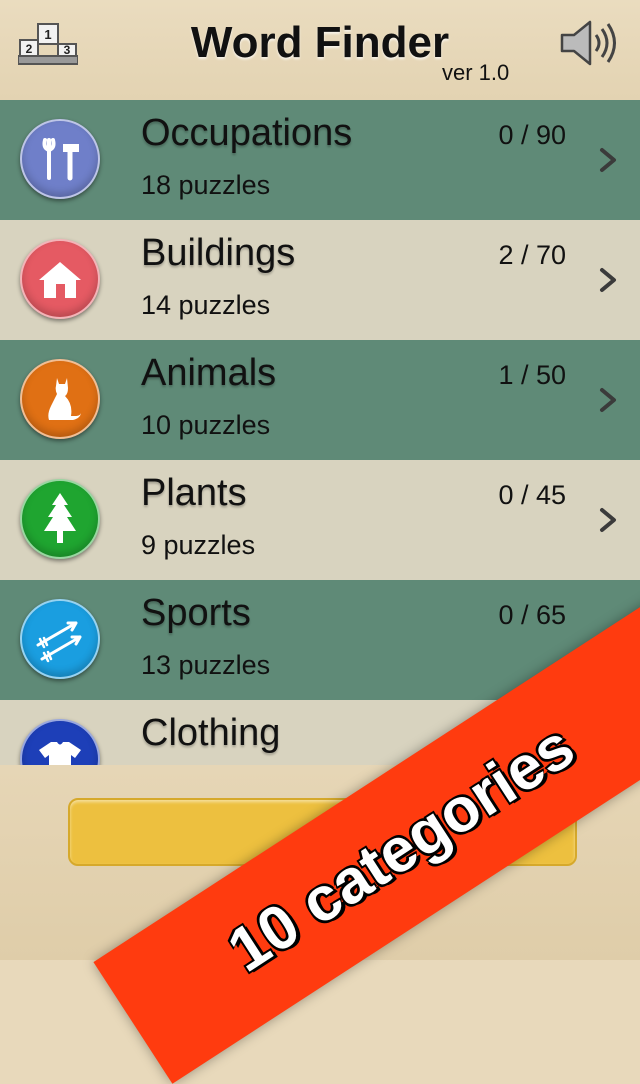 The height and width of the screenshot is (1084, 640). Describe the element at coordinates (320, 520) in the screenshot. I see `category-row-plants: Plants 9 puzzles 0 / 45` at that location.